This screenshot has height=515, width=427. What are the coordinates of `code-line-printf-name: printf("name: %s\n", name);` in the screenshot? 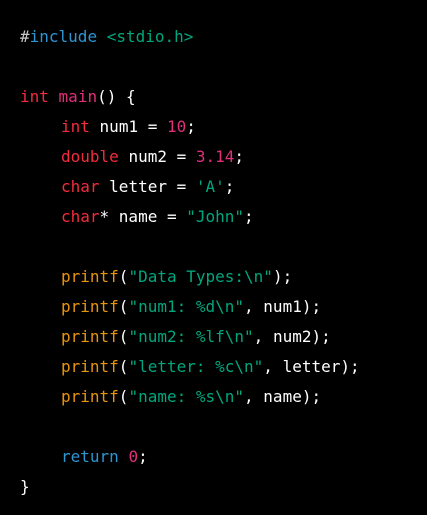 It's located at (223, 397).